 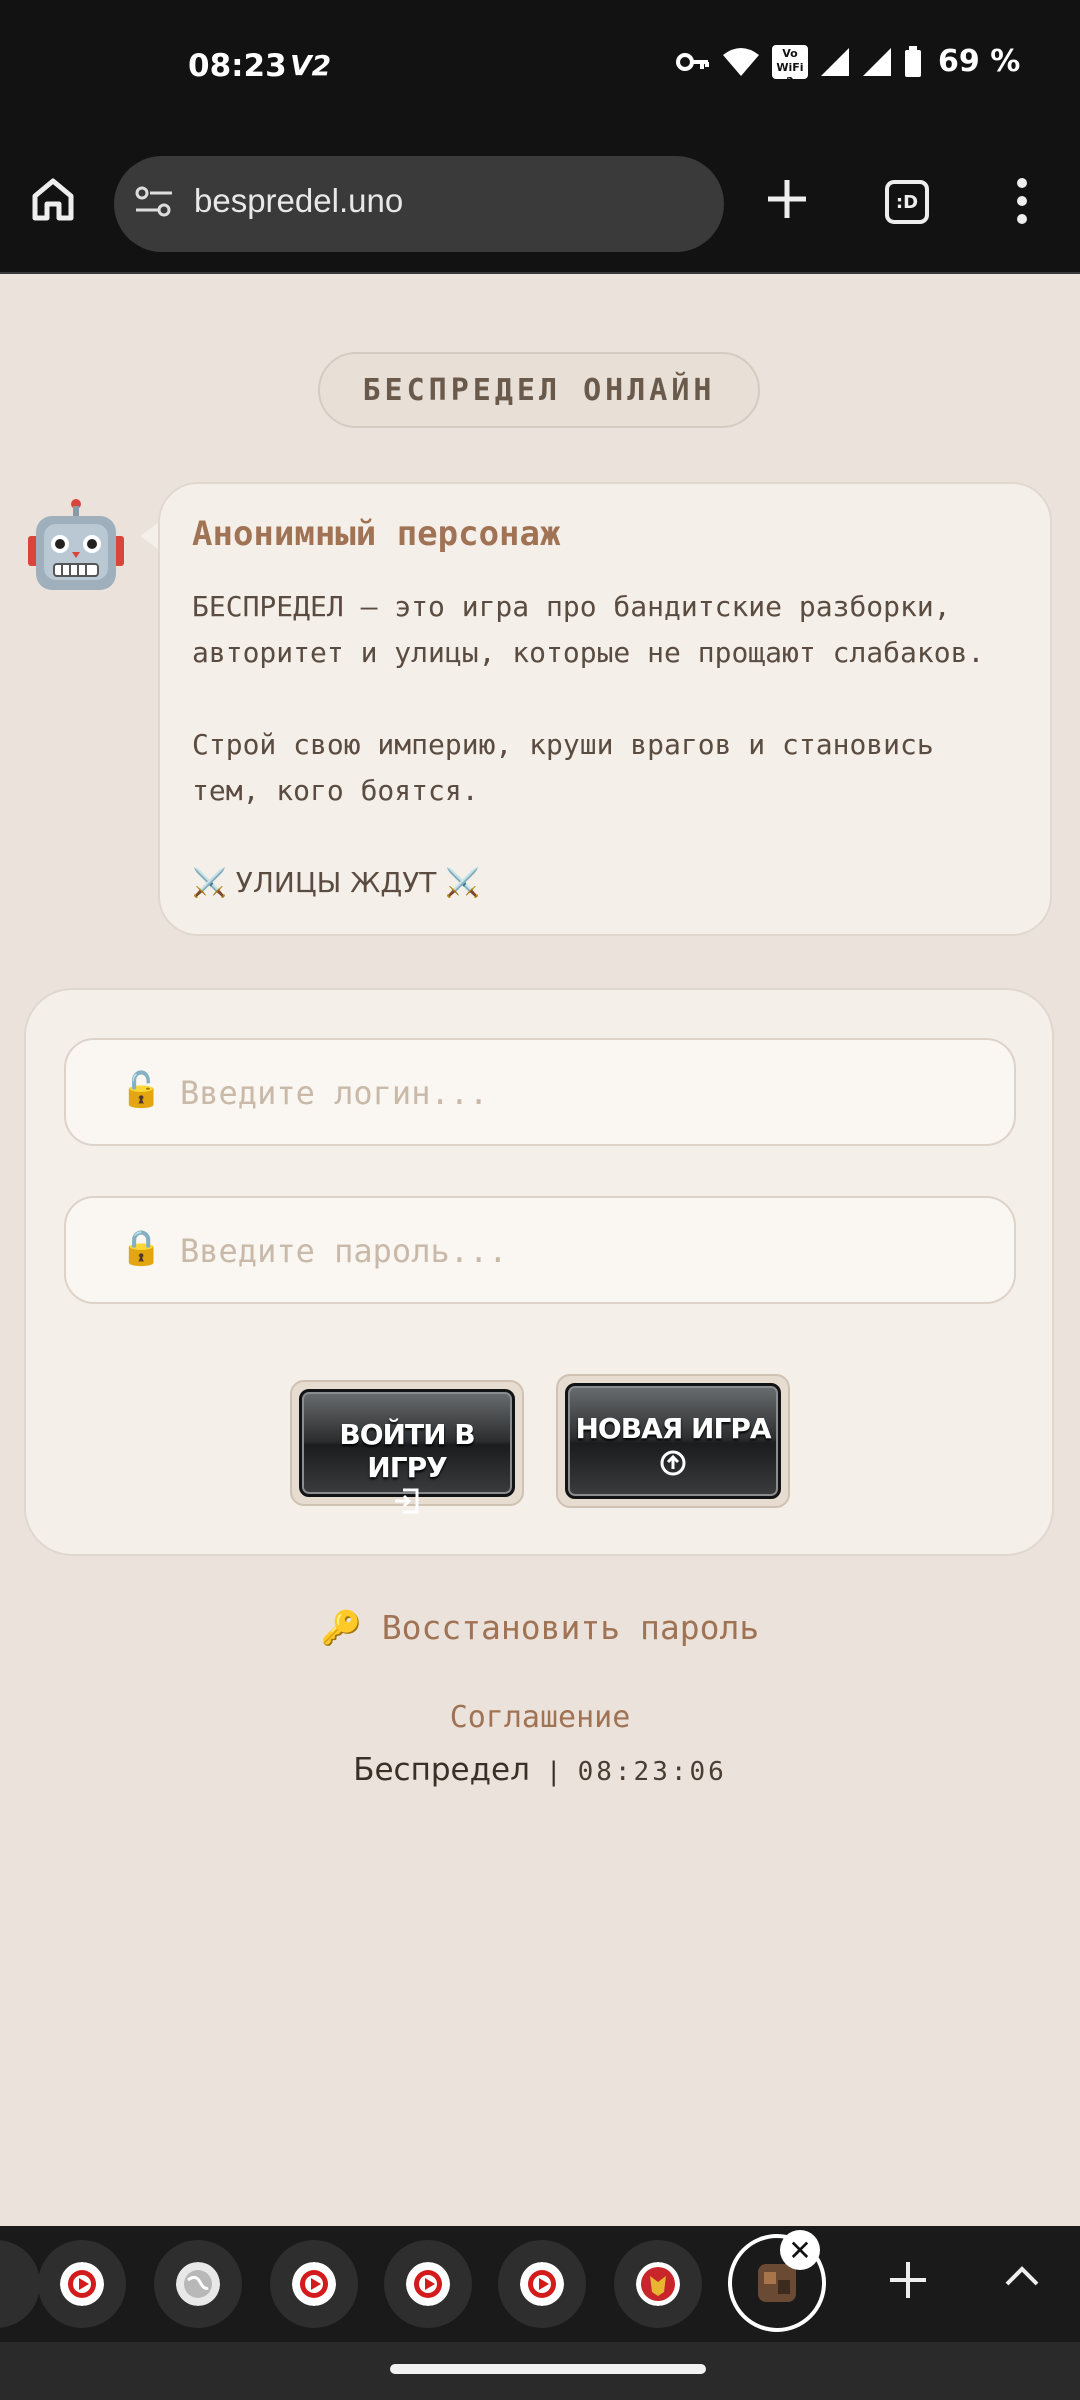 I want to click on enter-game-label: ВОЙТИ В ИГРУ, so click(x=407, y=1451).